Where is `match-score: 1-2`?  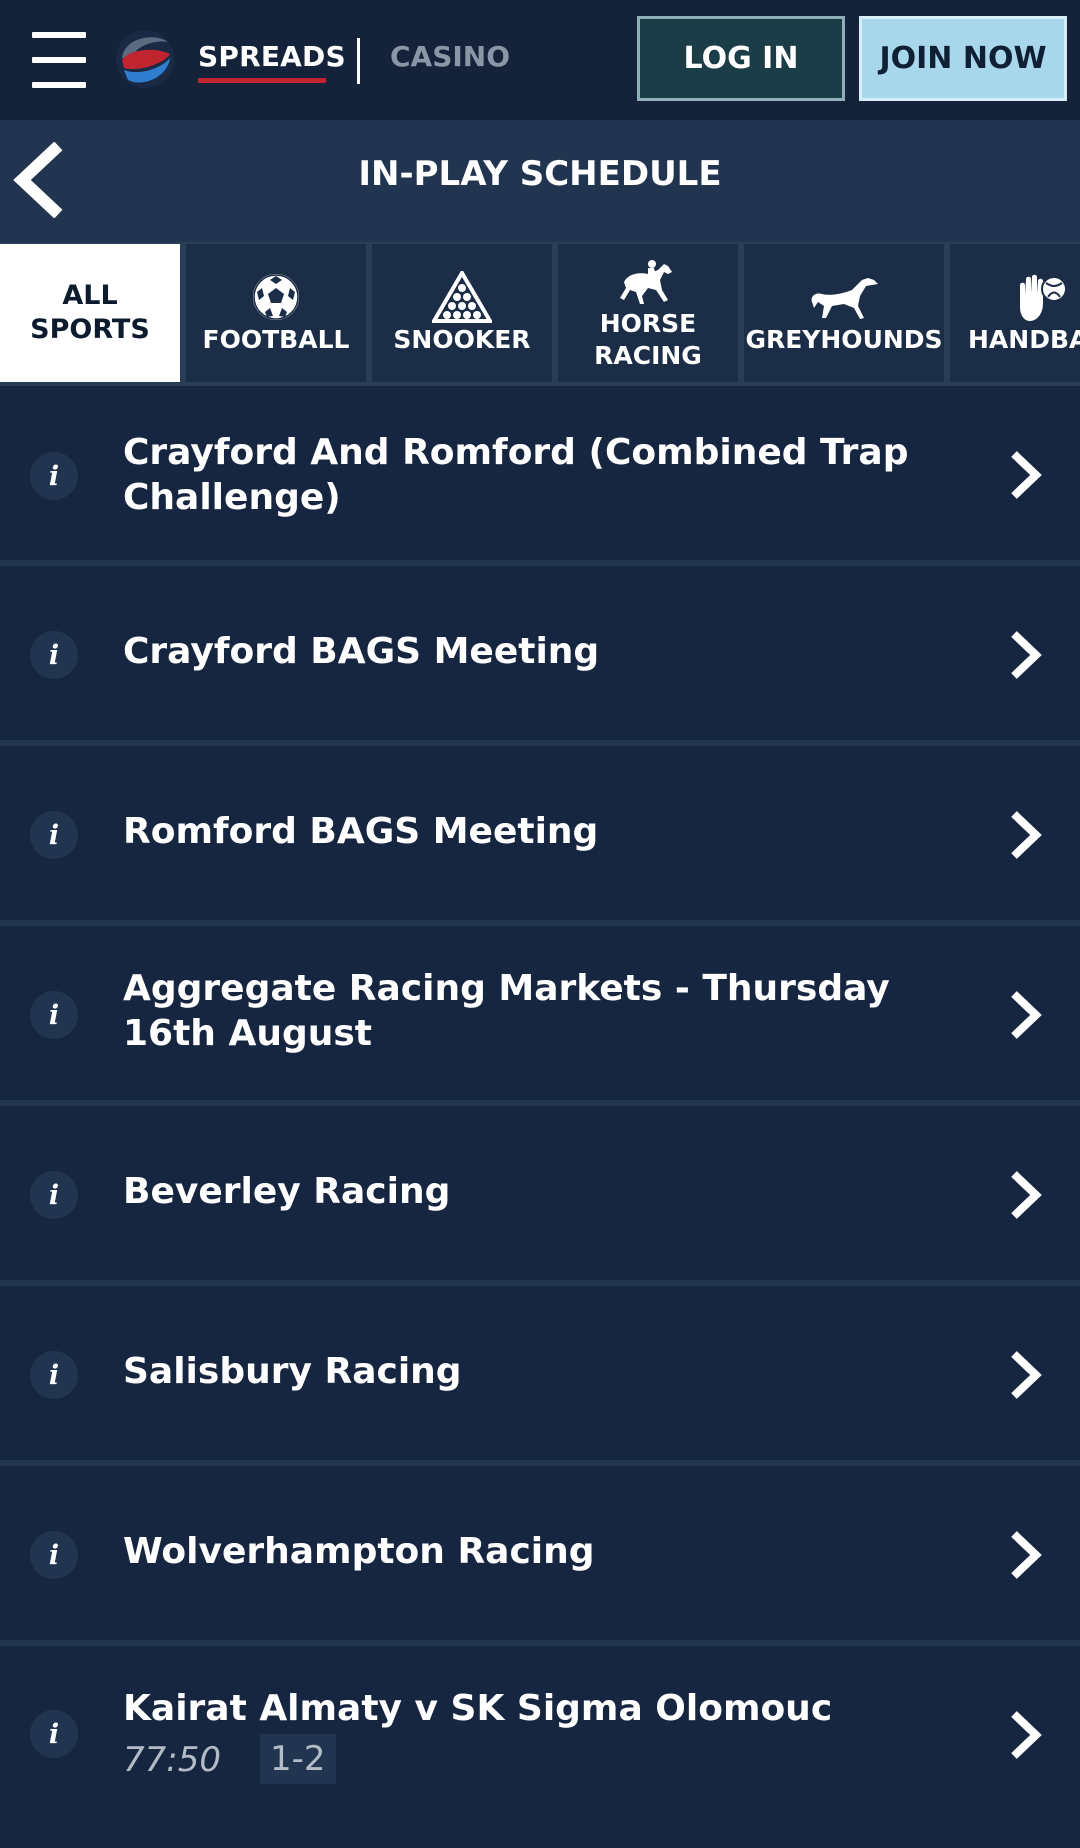 match-score: 1-2 is located at coordinates (298, 1759).